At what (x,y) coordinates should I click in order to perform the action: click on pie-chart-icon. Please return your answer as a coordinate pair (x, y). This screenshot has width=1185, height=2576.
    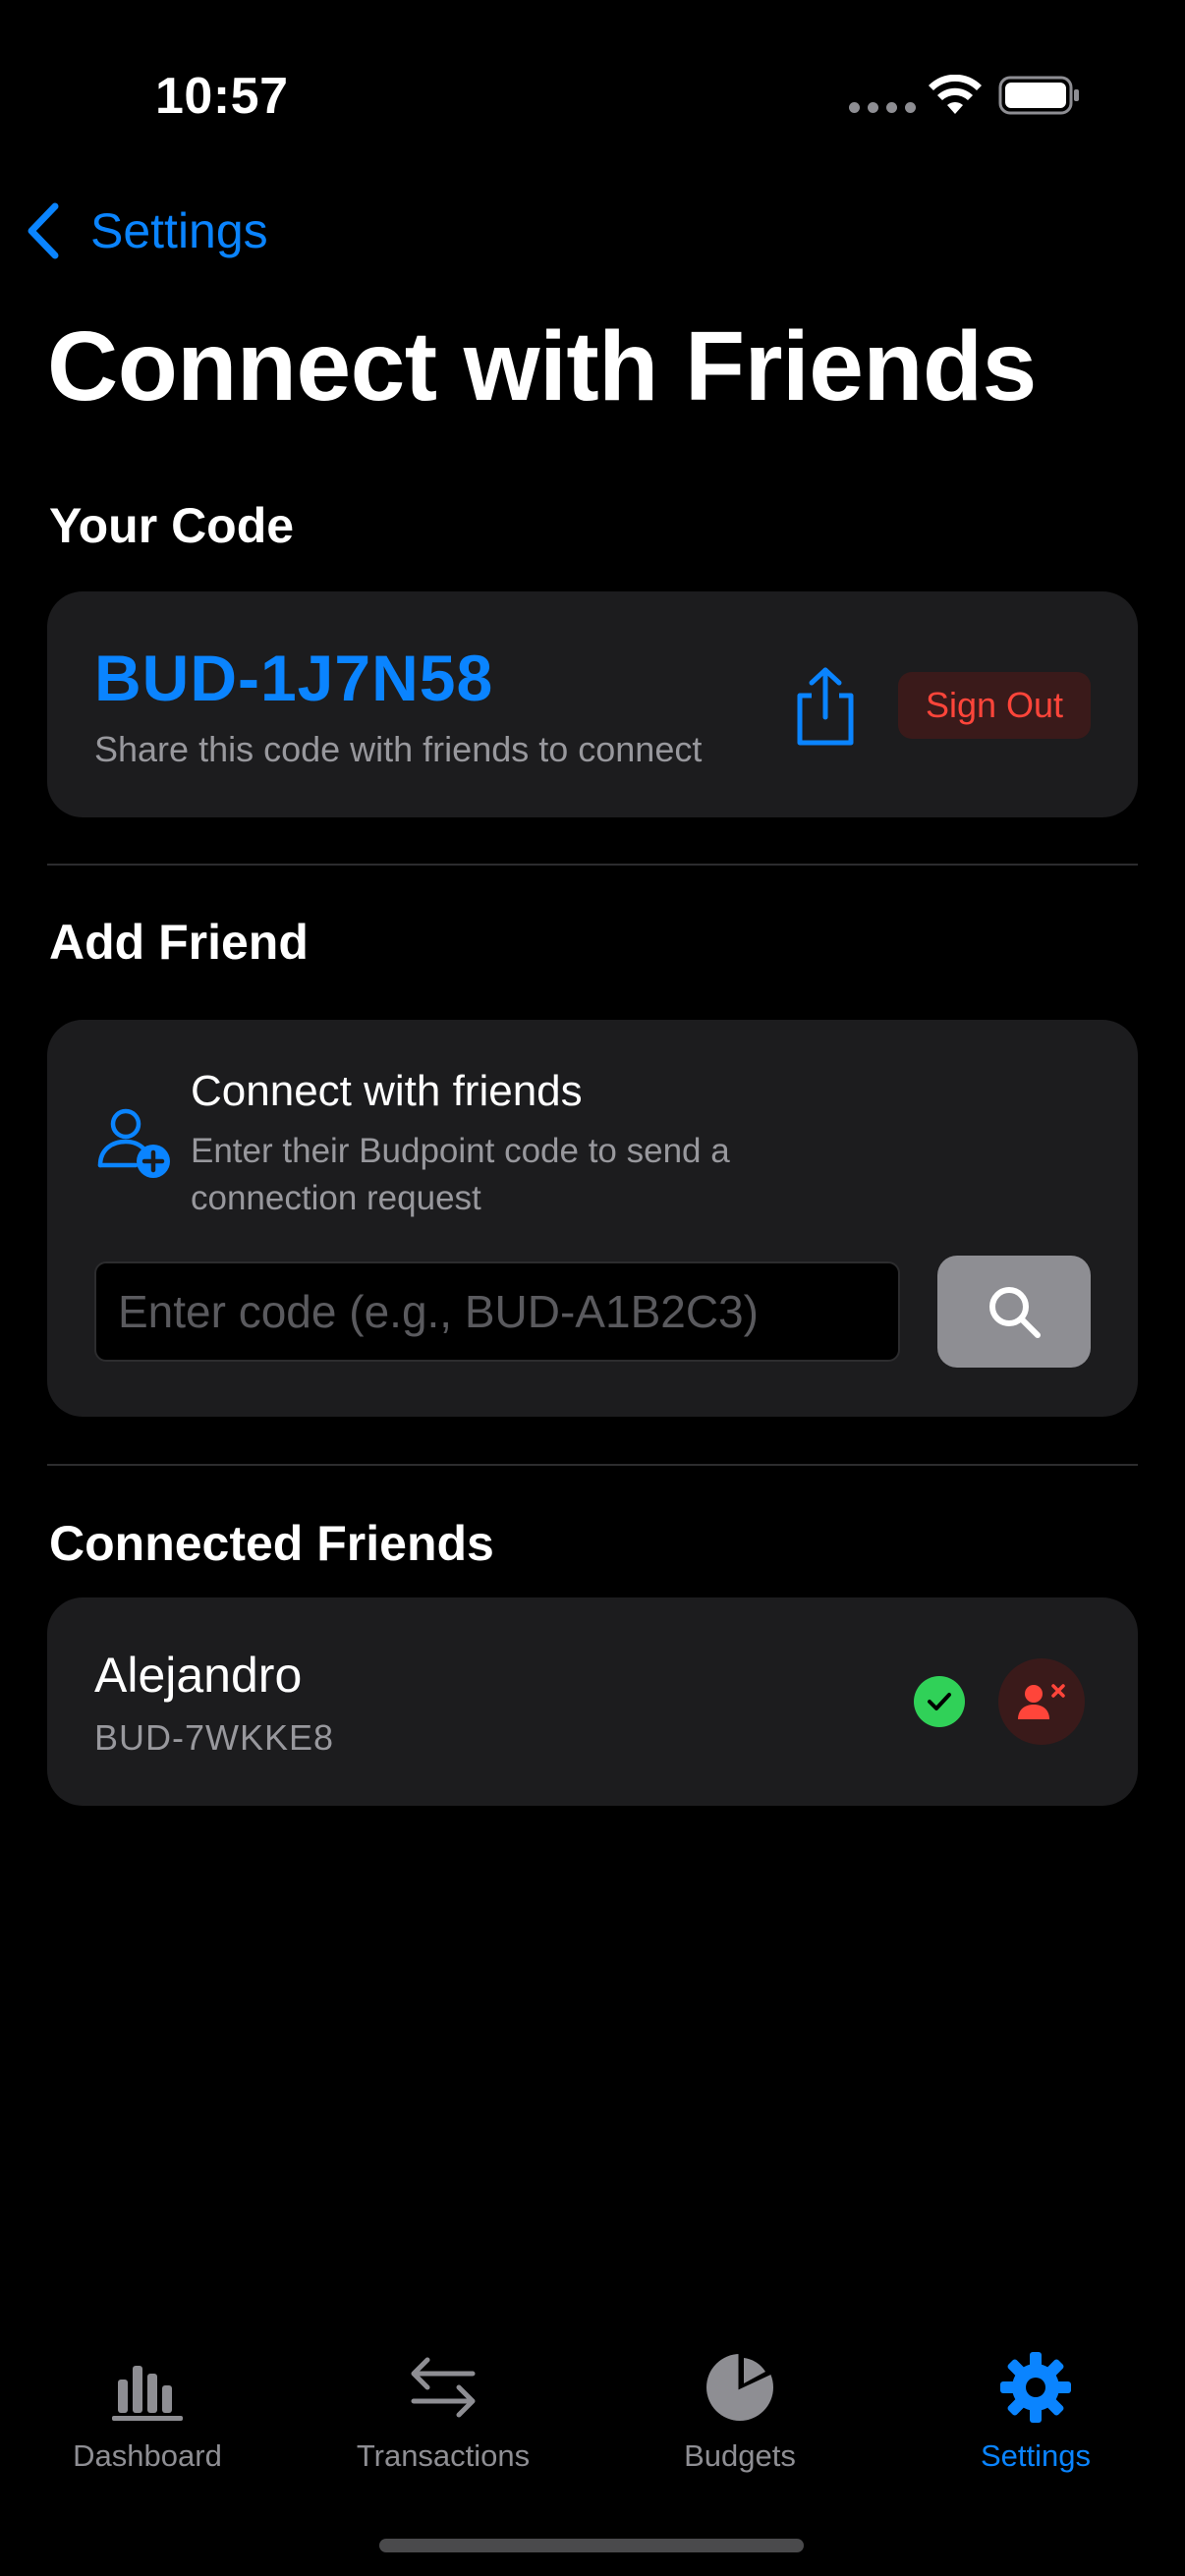
    Looking at the image, I should click on (740, 2386).